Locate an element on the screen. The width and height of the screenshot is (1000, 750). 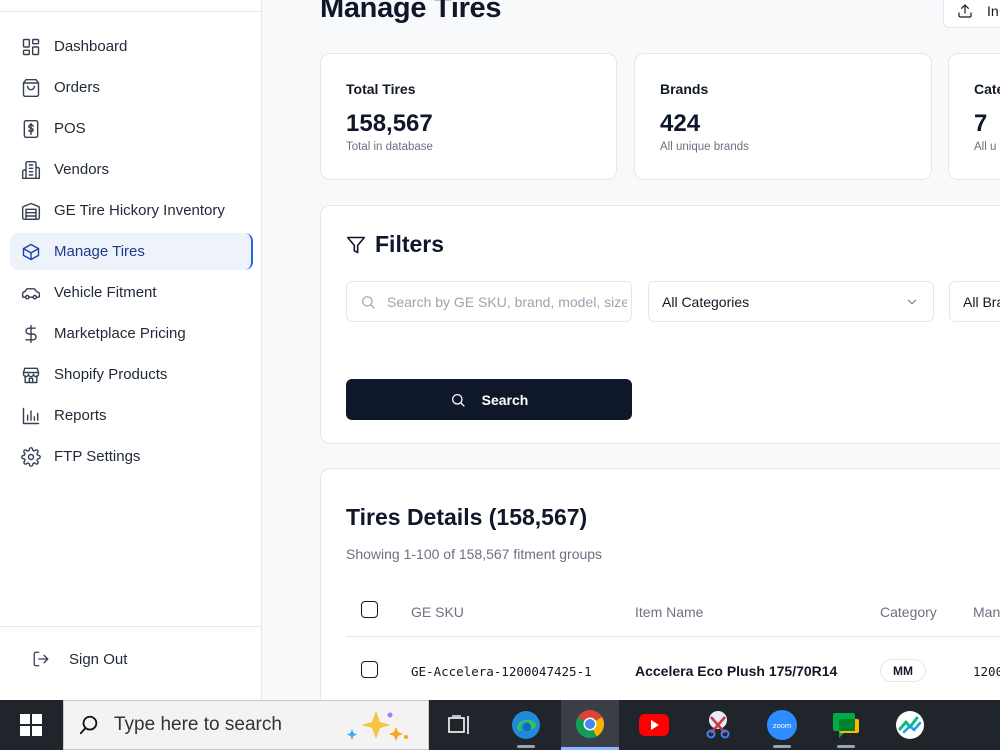
filters-title-text: Filters is located at coordinates (410, 244).